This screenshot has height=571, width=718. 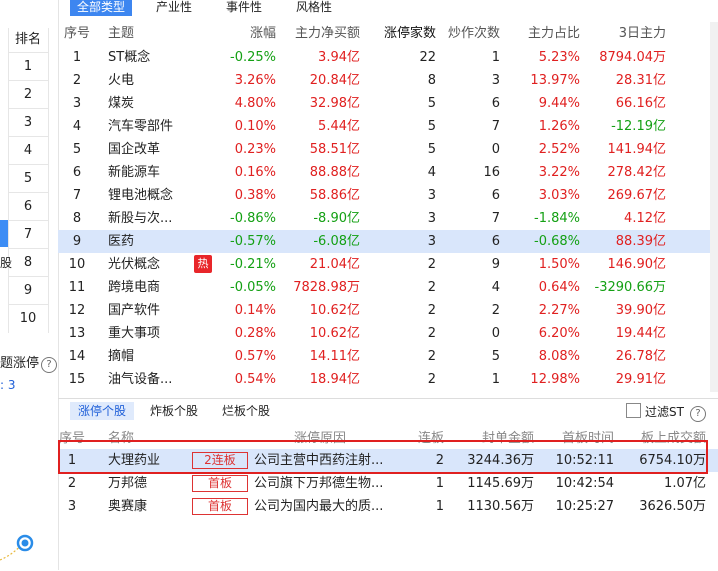 What do you see at coordinates (77, 264) in the screenshot?
I see `row-no: 10` at bounding box center [77, 264].